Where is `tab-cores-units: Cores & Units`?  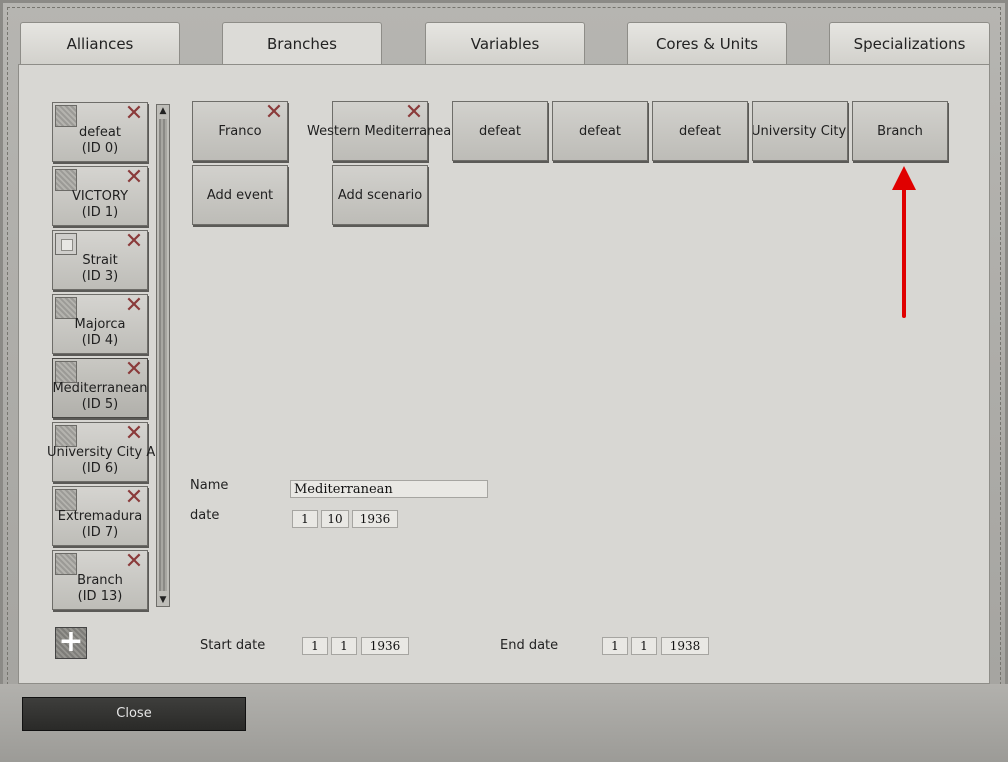
tab-cores-units: Cores & Units is located at coordinates (707, 43).